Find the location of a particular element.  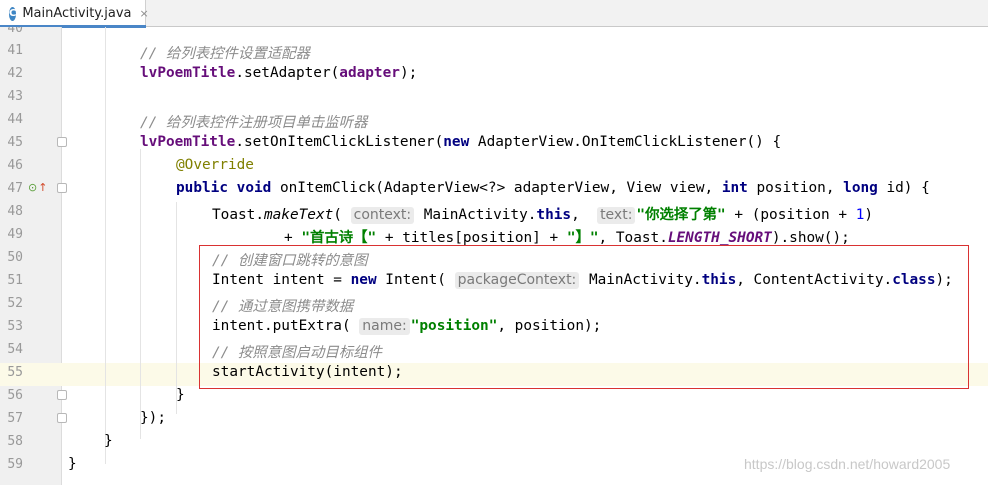

static-method: makeText is located at coordinates (298, 215).